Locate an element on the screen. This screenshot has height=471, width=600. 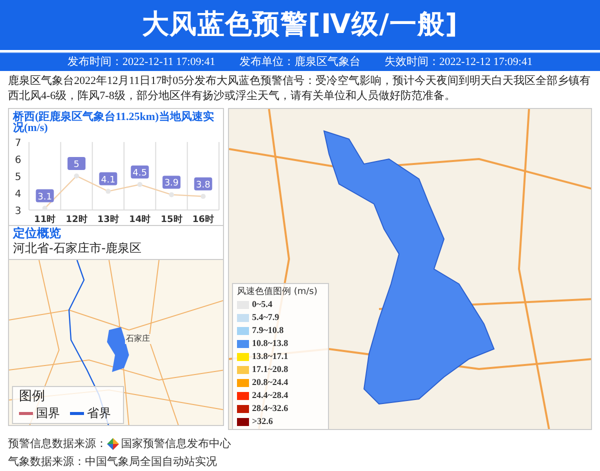
location-heading: 定位概览 is located at coordinates (37, 233).